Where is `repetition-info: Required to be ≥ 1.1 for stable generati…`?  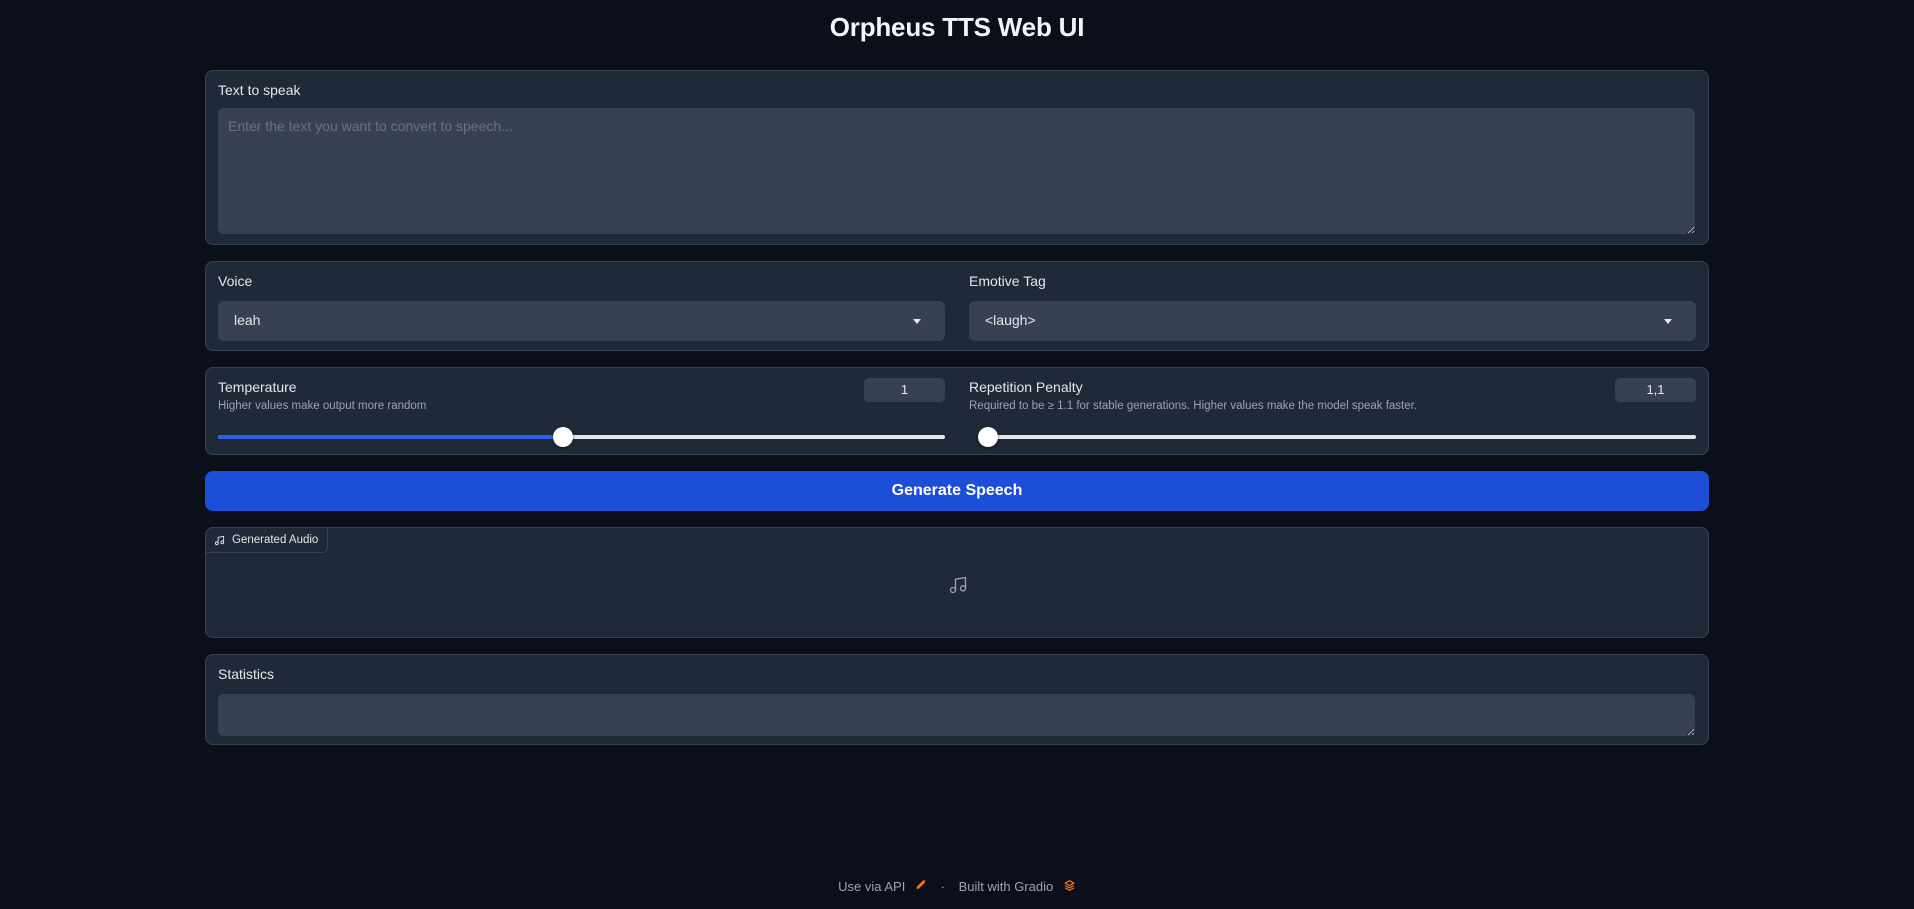 repetition-info: Required to be ≥ 1.1 for stable generati… is located at coordinates (1193, 406).